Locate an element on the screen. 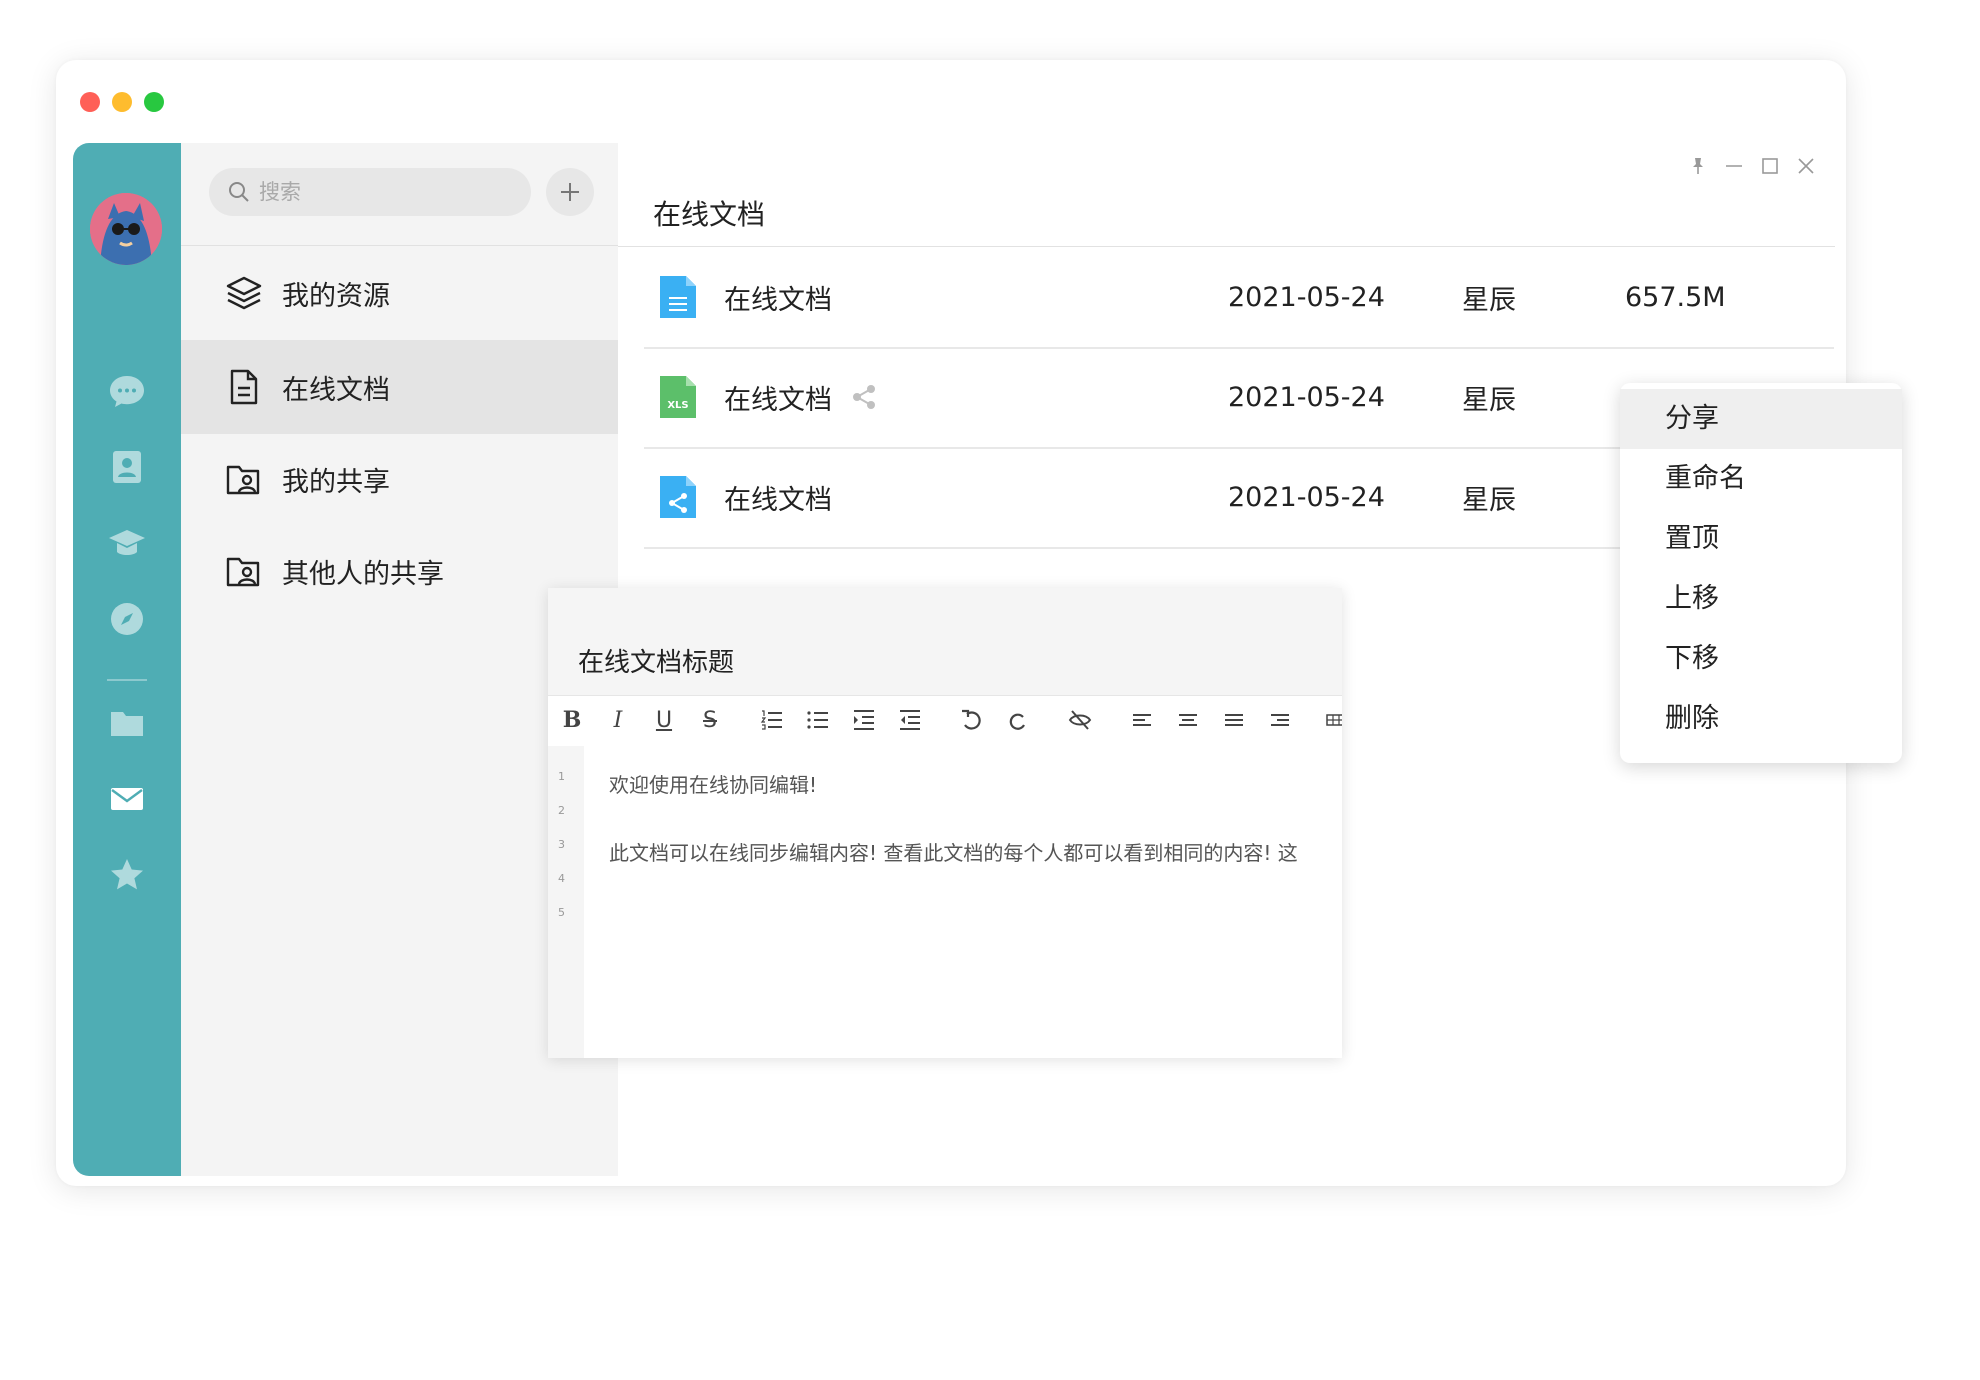  italic-button: I is located at coordinates (618, 720).